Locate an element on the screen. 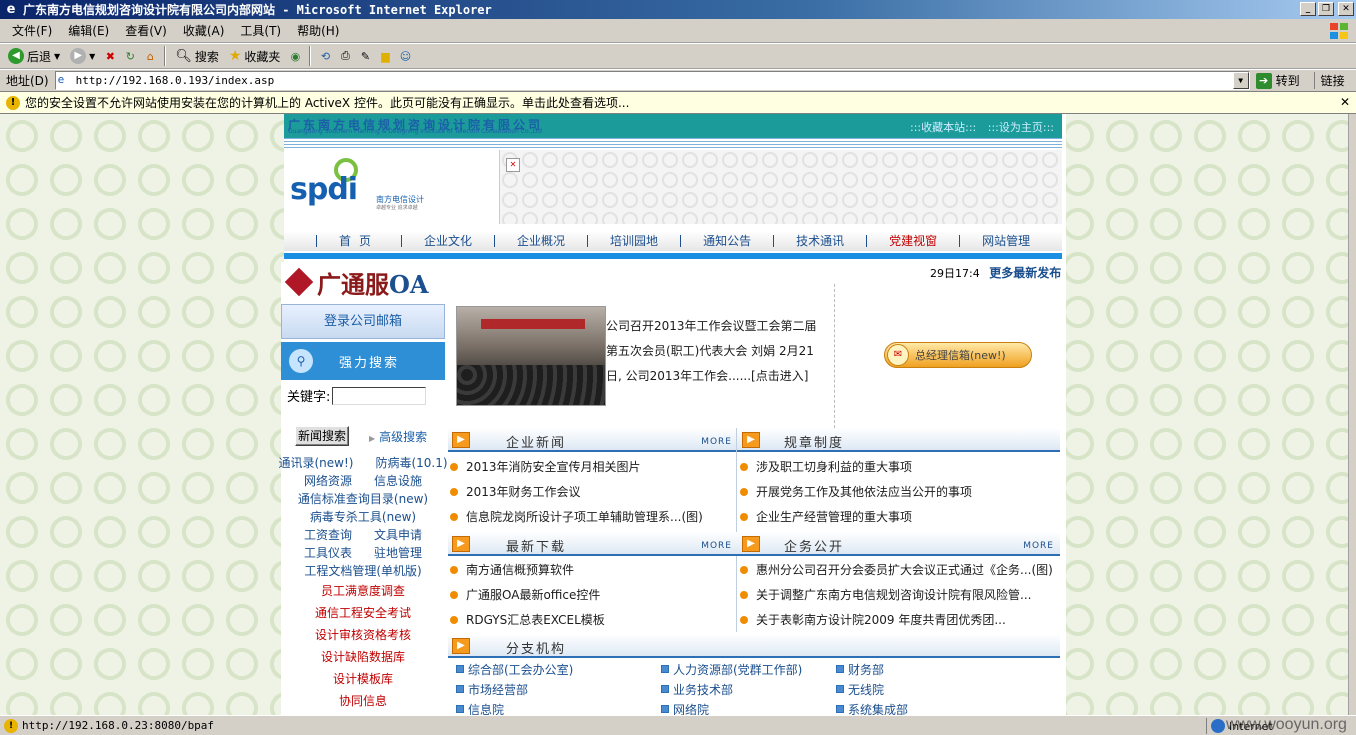  link-design-qualification: 设计审核资格考核 is located at coordinates (363, 635).